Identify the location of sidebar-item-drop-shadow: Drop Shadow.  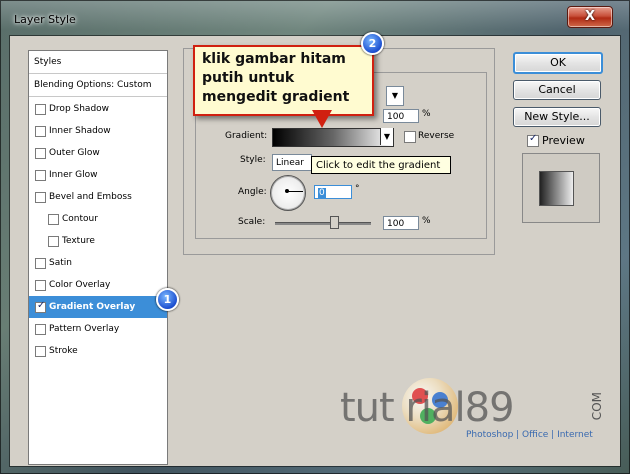
(98, 109).